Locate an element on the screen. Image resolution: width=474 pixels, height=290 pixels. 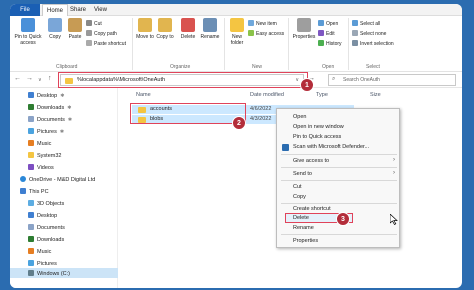
sidebar-item-downloads: Downloads ✱ is located at coordinates (49, 107).